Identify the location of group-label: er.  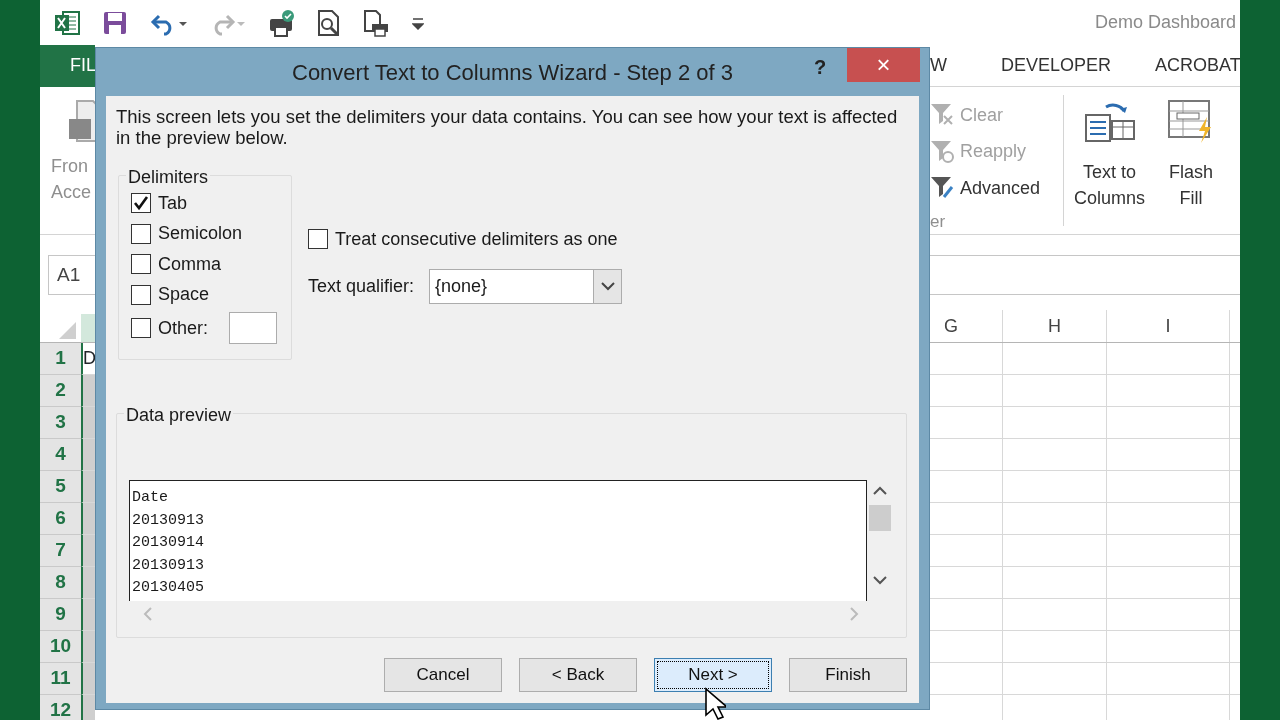
(938, 221).